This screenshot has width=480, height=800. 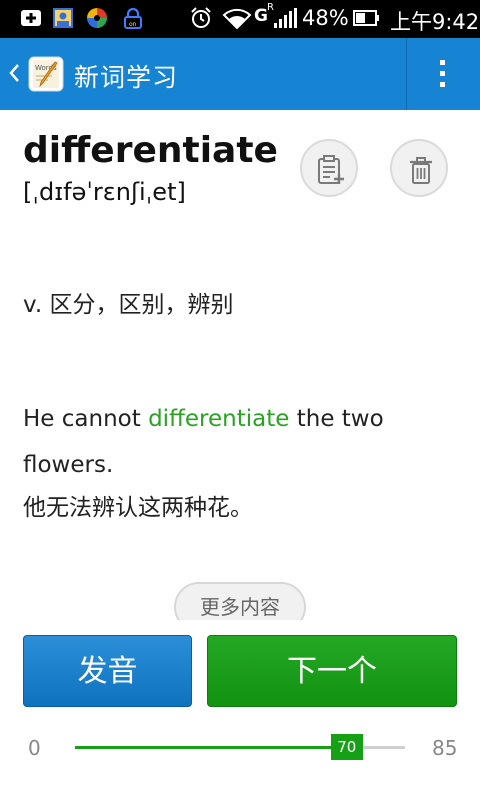 I want to click on progress-slider: 70, so click(x=240, y=747).